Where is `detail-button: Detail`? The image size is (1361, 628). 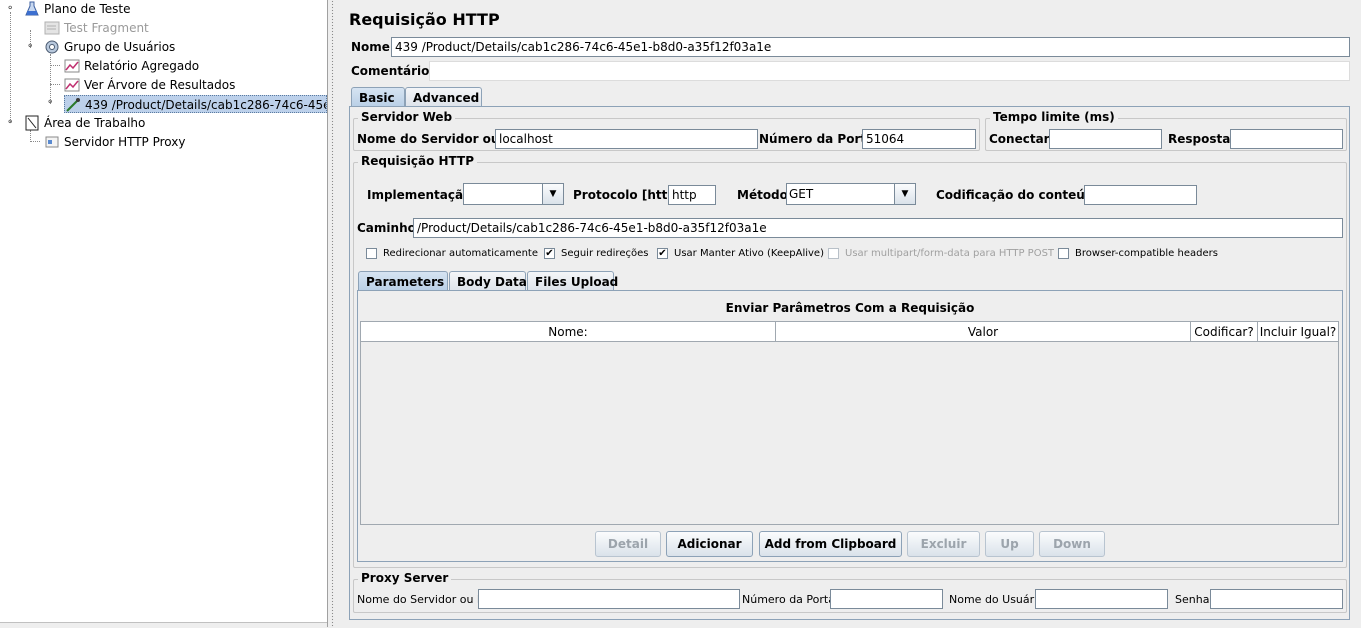 detail-button: Detail is located at coordinates (628, 544).